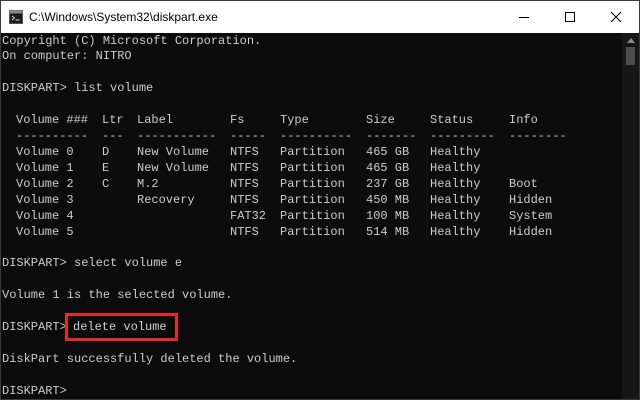  Describe the element at coordinates (320, 17) in the screenshot. I see `title-bar: C:\Windows\System32\diskpart.exe` at that location.